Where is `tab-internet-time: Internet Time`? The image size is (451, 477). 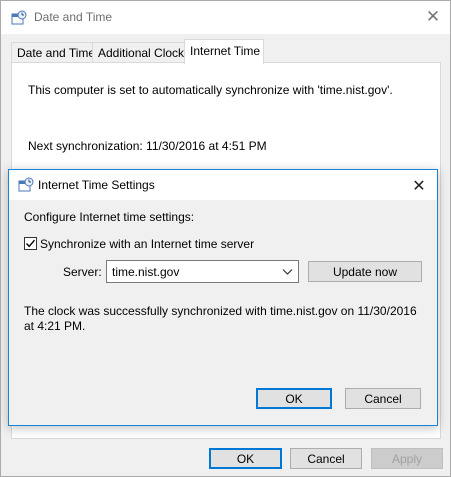 tab-internet-time: Internet Time is located at coordinates (224, 51).